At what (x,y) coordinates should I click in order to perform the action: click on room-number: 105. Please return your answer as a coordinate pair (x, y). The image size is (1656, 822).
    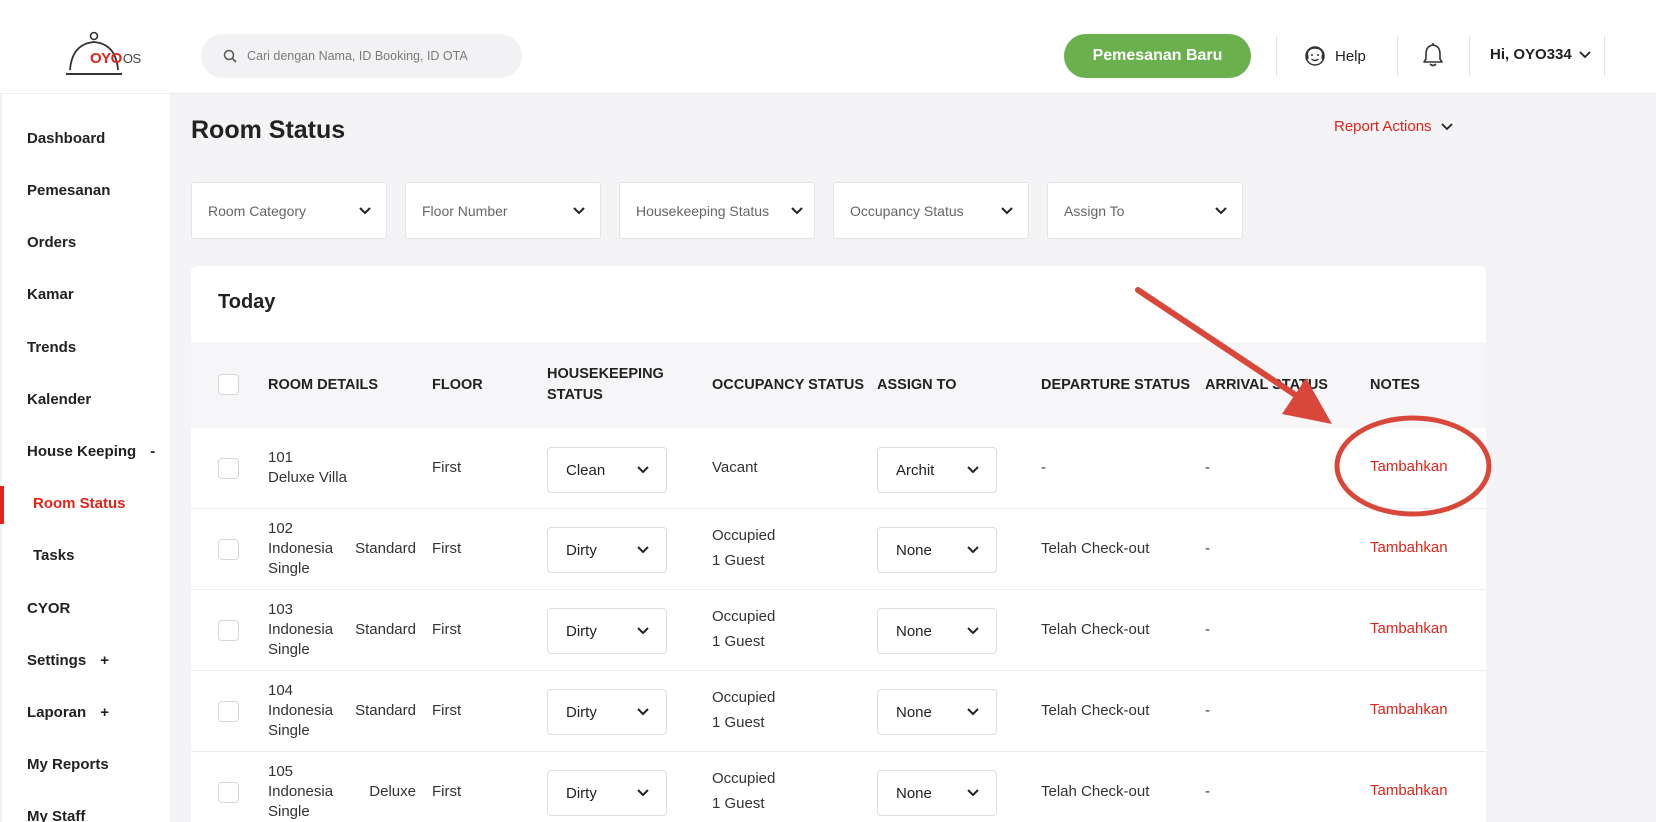
    Looking at the image, I should click on (281, 771).